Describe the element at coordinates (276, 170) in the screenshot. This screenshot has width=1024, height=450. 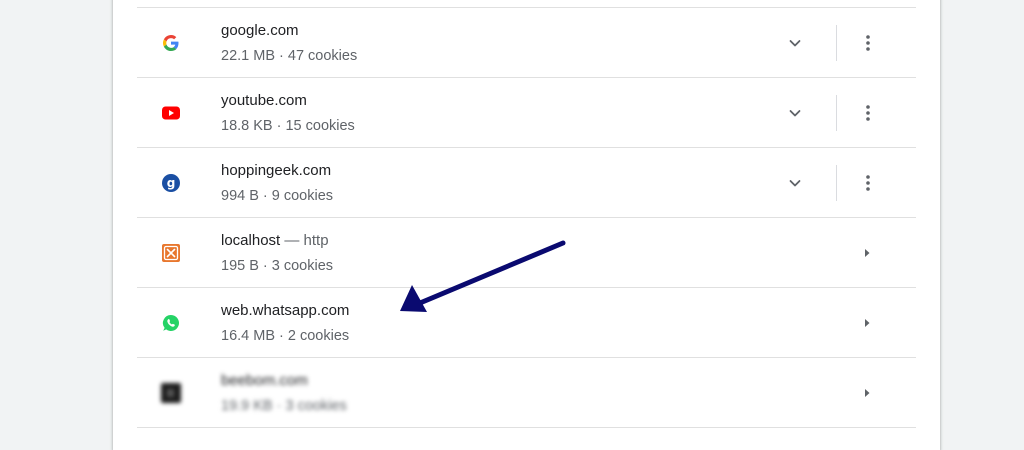
I see `site-name: hoppingeek.com` at that location.